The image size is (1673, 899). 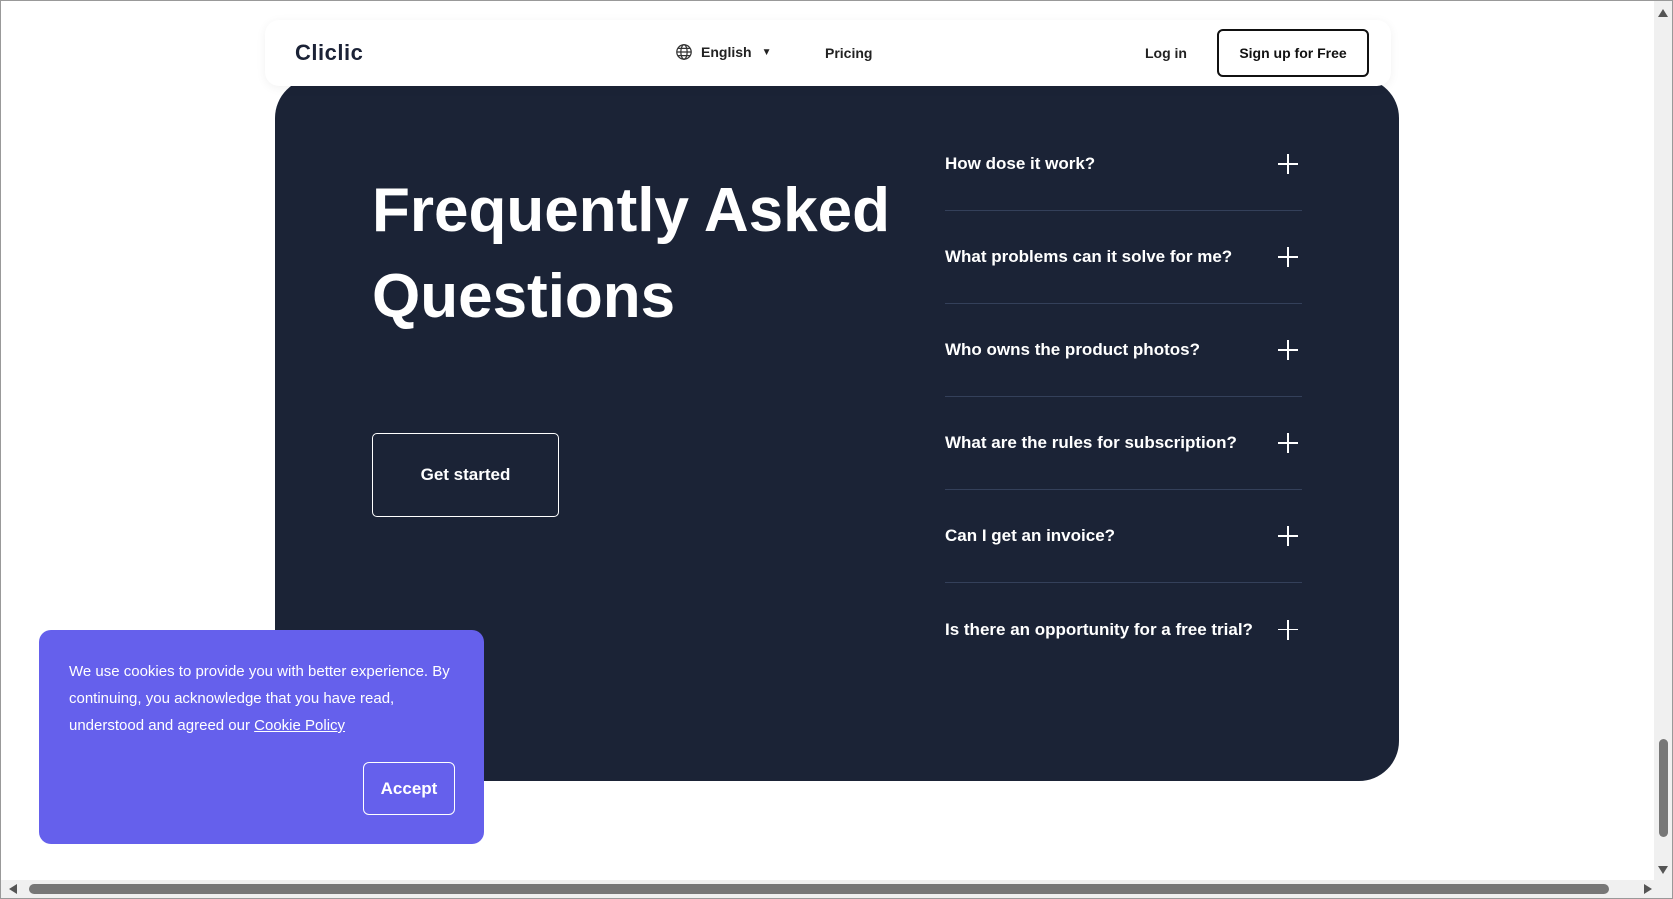 I want to click on language-label: English, so click(x=726, y=52).